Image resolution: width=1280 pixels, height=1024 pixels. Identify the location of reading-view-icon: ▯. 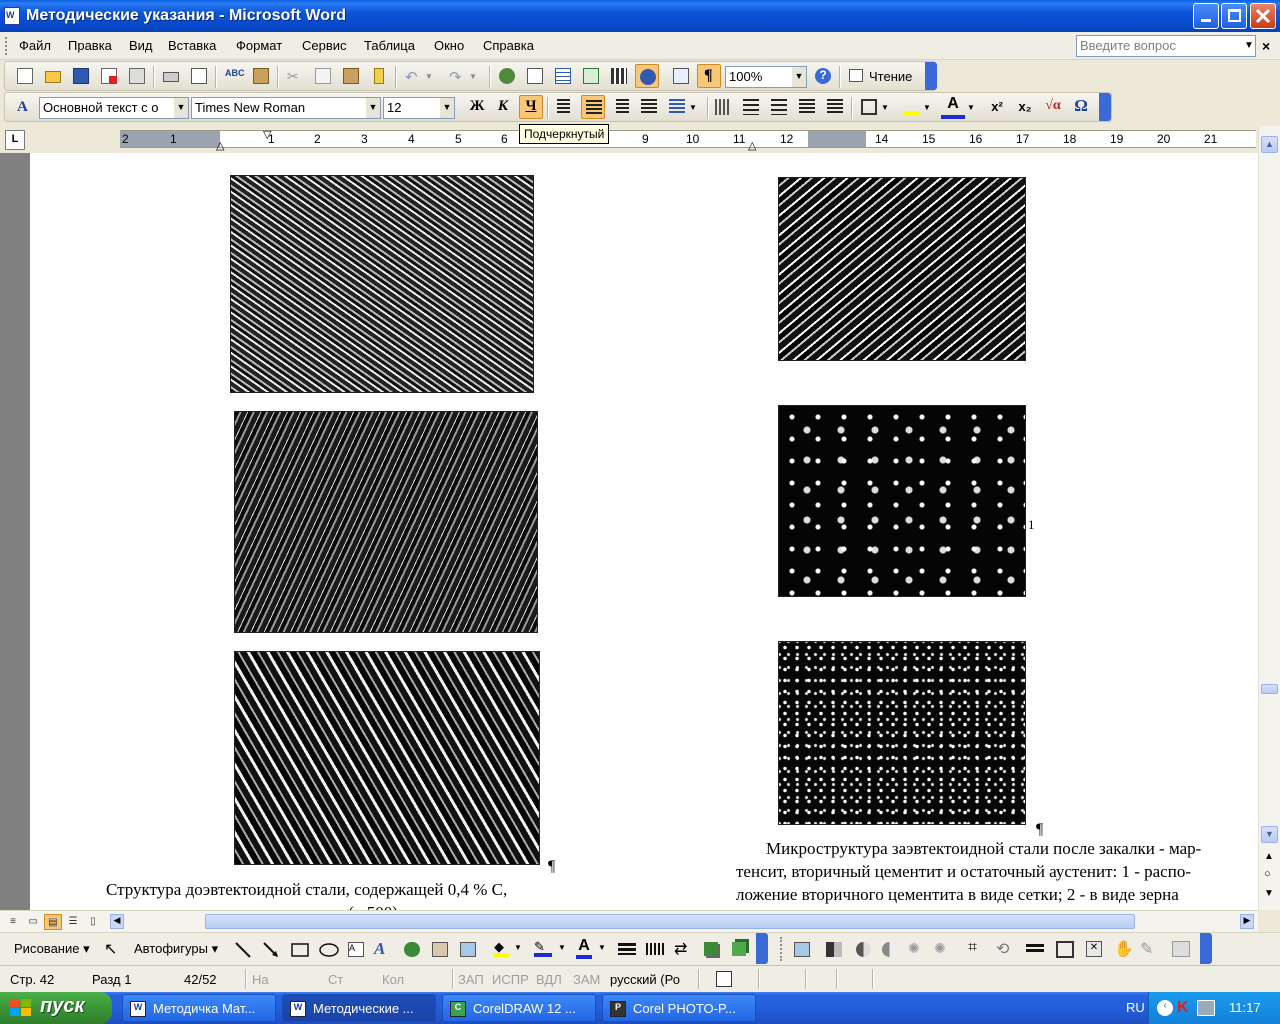
(93, 922).